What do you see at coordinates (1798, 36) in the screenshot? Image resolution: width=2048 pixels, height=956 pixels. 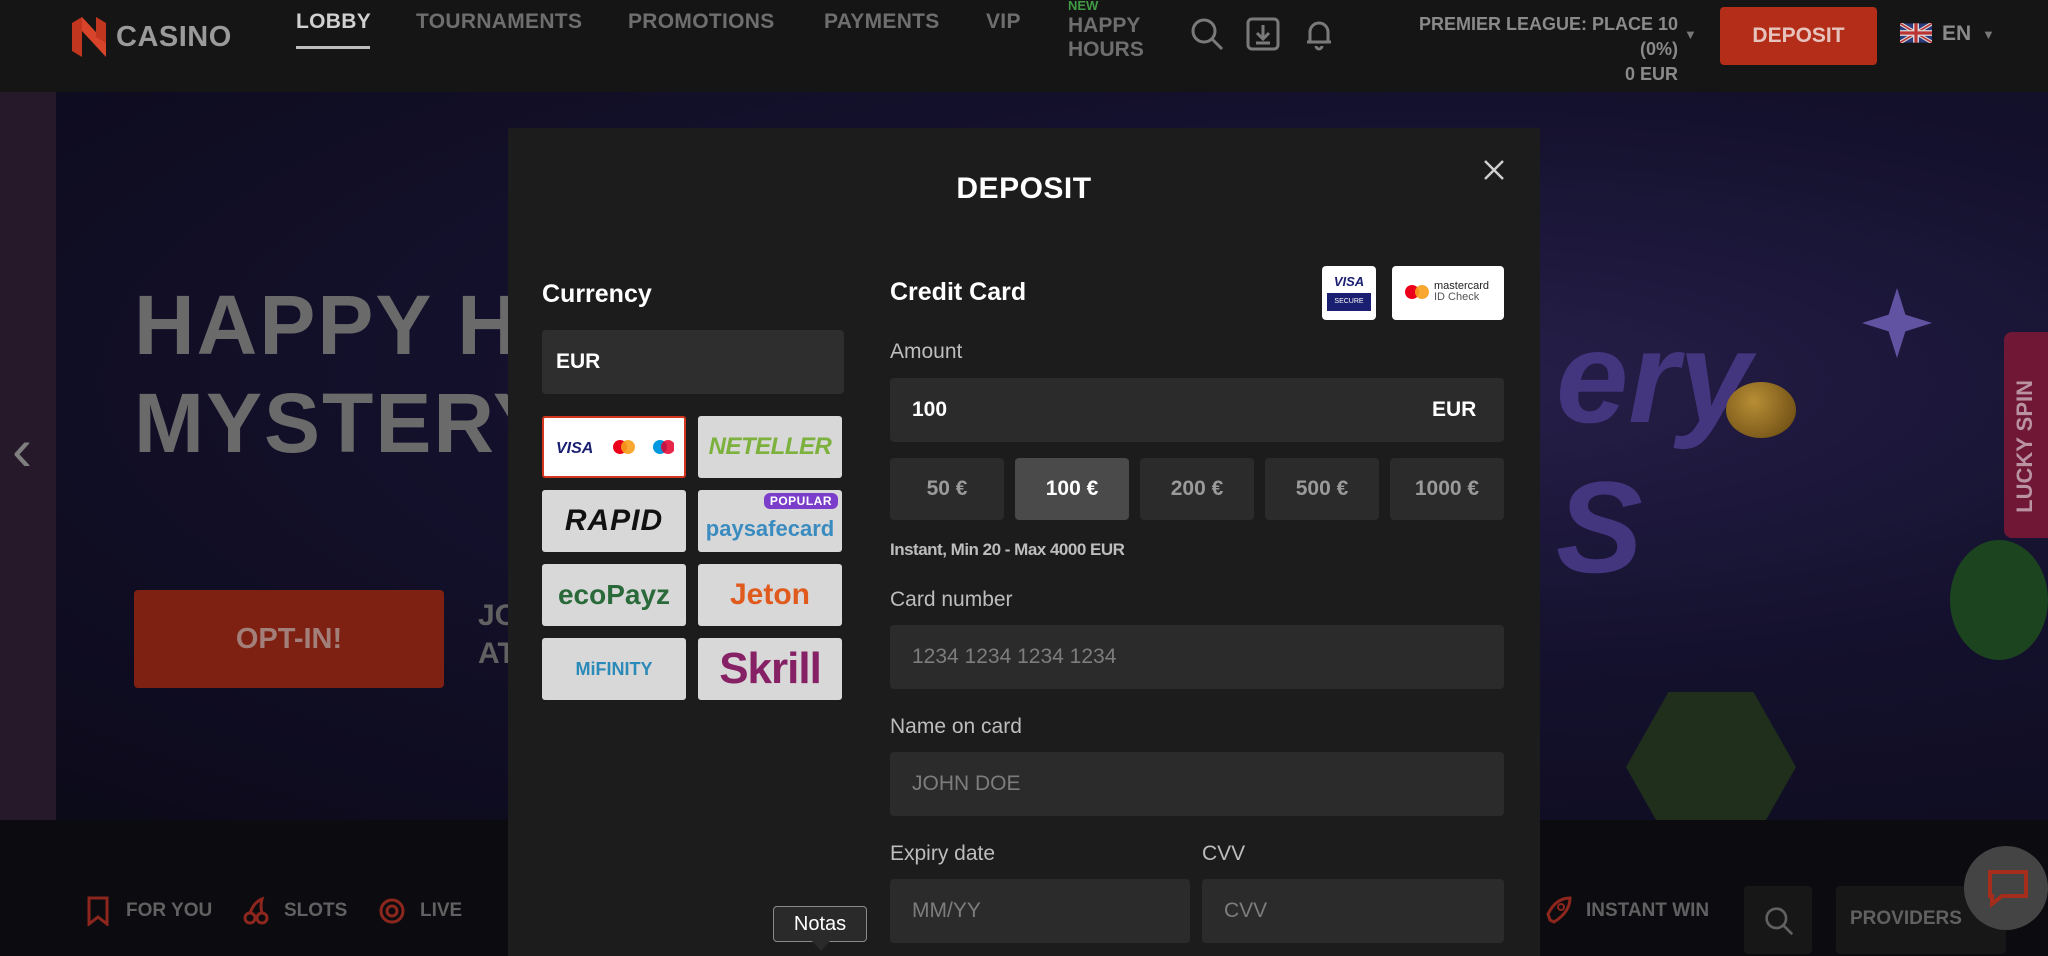 I see `header-deposit-button: DEPOSIT` at bounding box center [1798, 36].